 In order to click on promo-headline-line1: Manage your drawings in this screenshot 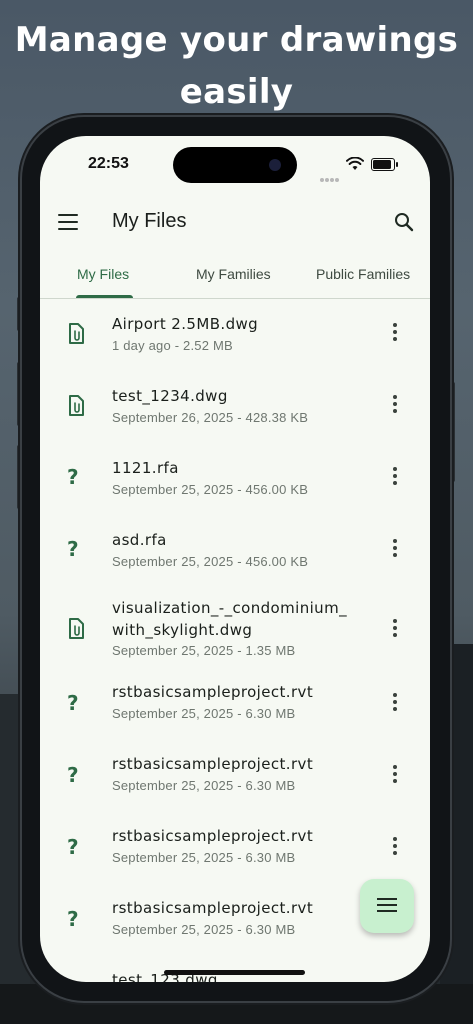, I will do `click(236, 40)`.